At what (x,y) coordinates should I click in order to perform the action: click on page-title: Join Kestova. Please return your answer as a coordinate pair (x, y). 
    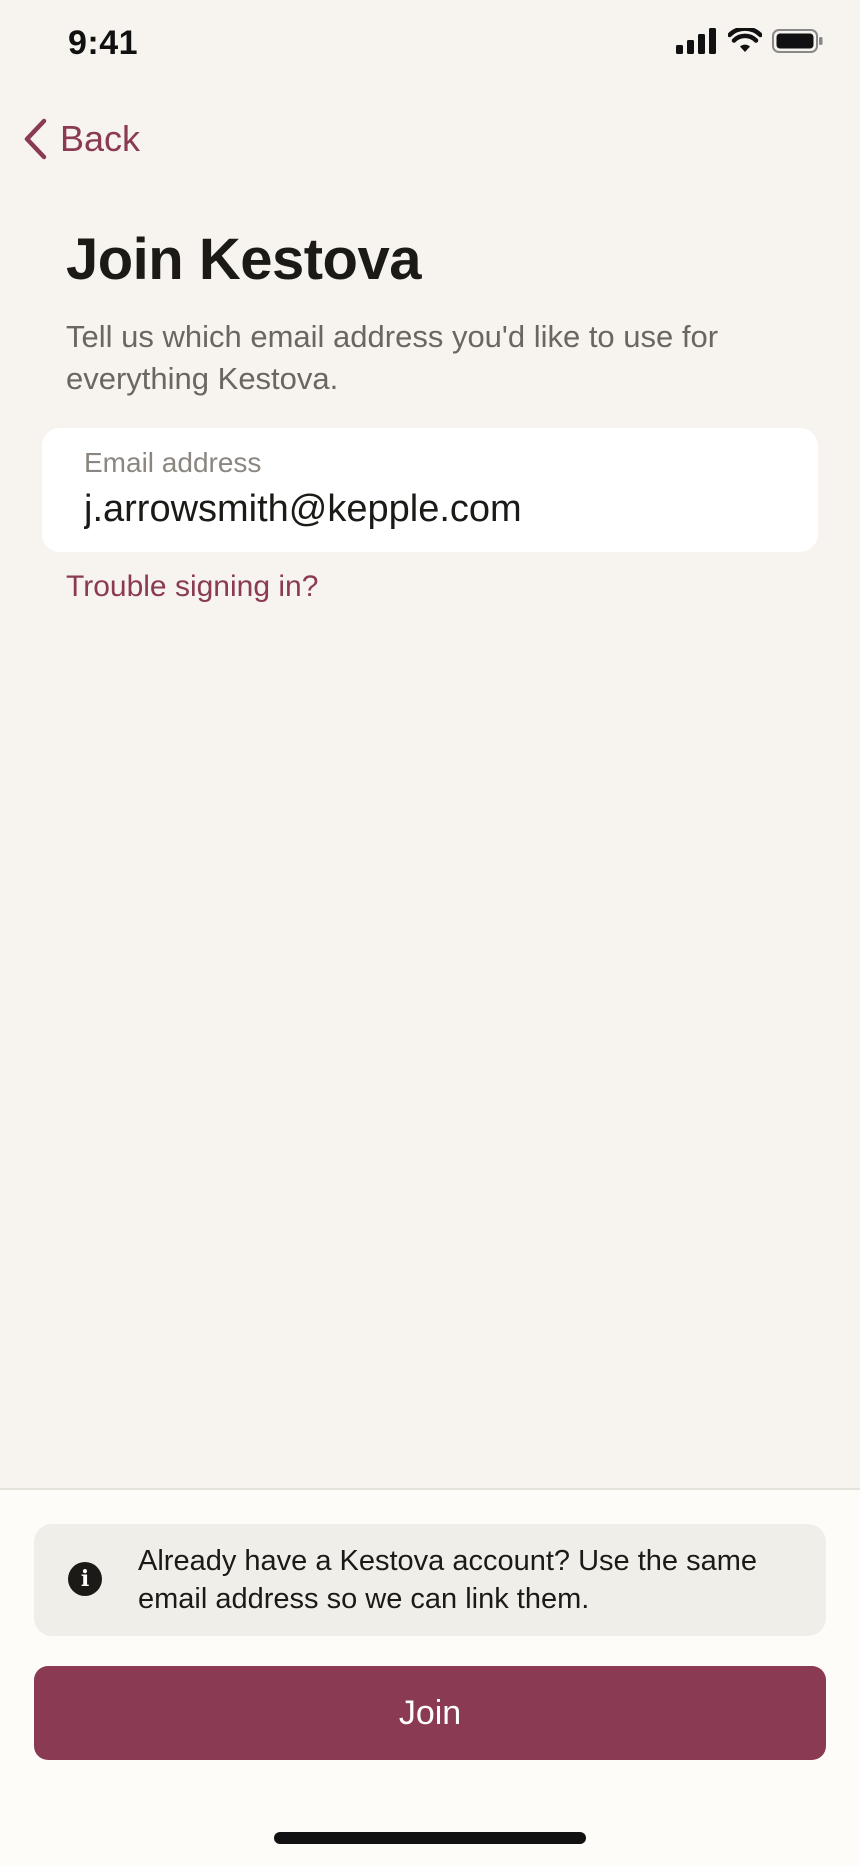
    Looking at the image, I should click on (244, 259).